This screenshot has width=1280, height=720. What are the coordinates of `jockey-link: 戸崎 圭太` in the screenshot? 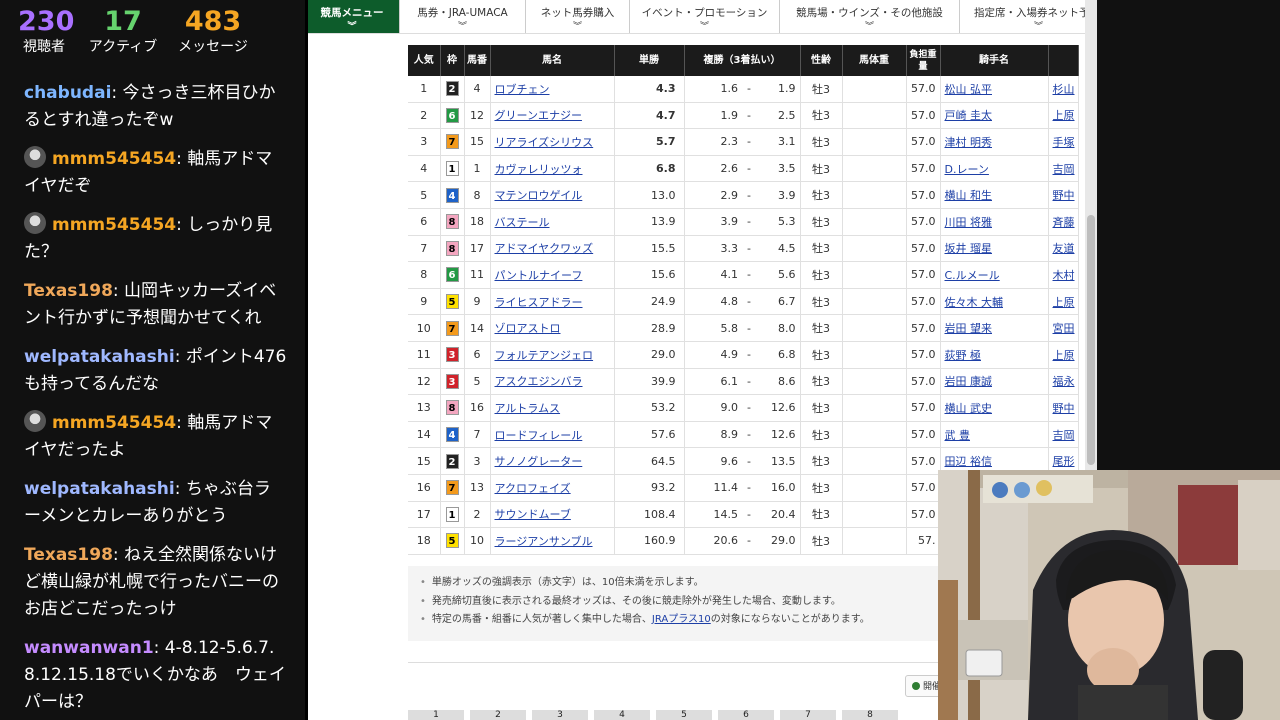 It's located at (969, 115).